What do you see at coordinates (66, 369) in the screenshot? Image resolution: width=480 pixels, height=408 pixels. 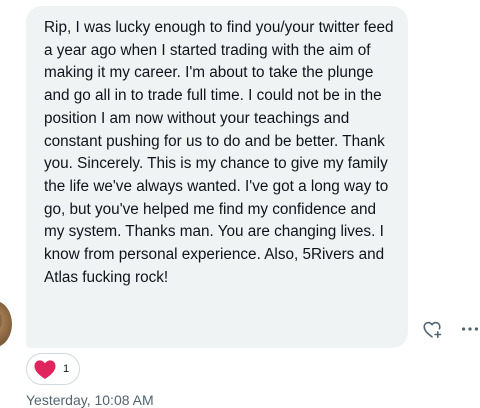 I see `reaction-count: 1` at bounding box center [66, 369].